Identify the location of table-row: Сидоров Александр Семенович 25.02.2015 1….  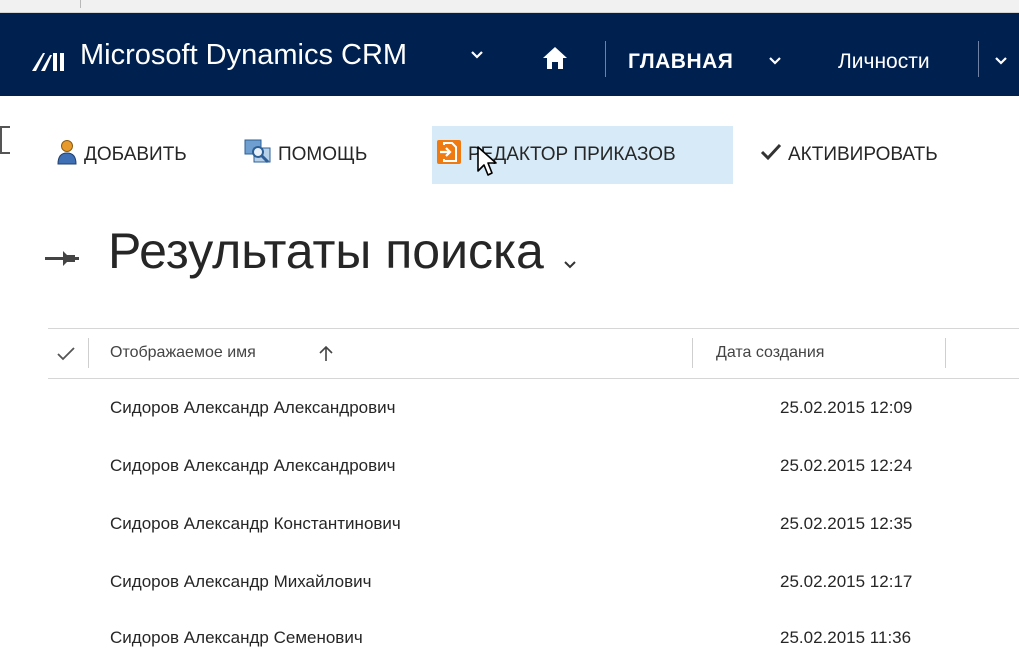
(509, 631).